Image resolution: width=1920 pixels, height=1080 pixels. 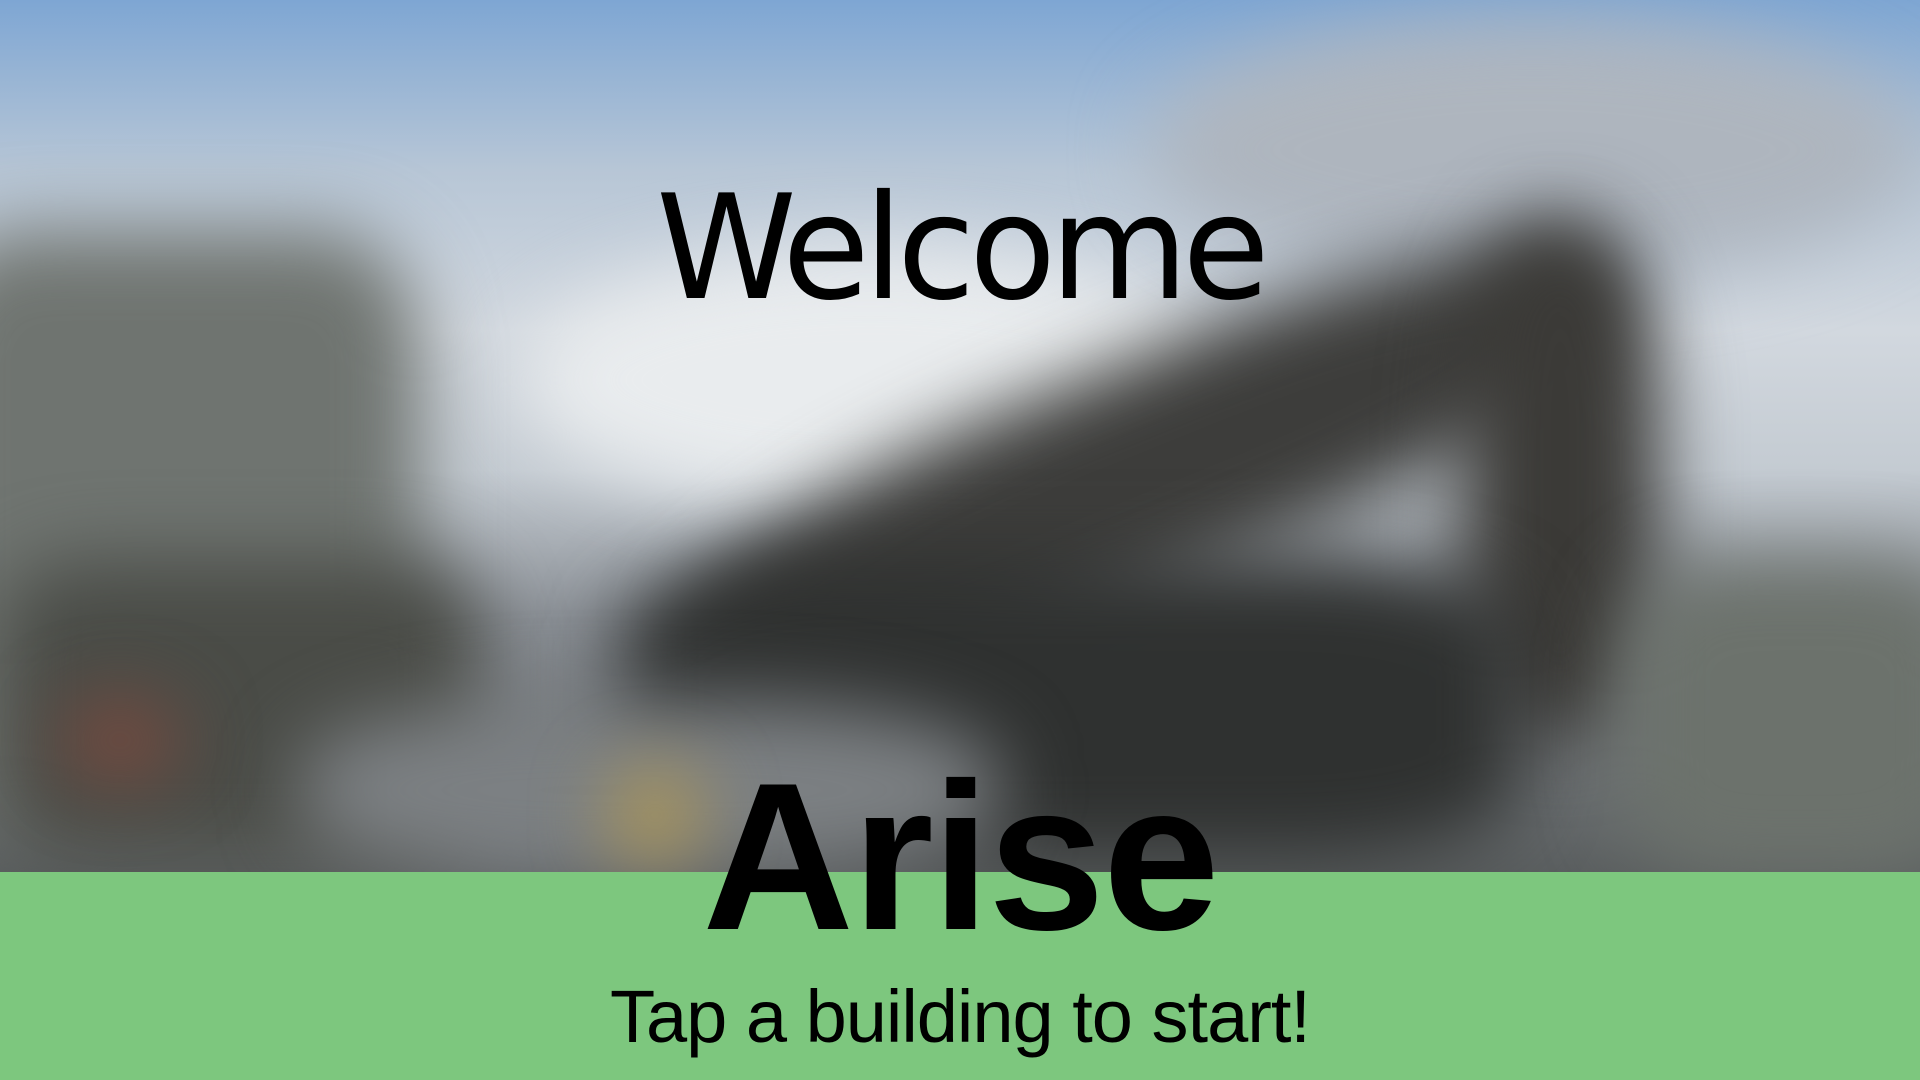 What do you see at coordinates (963, 248) in the screenshot?
I see `welcome-title: Welcome` at bounding box center [963, 248].